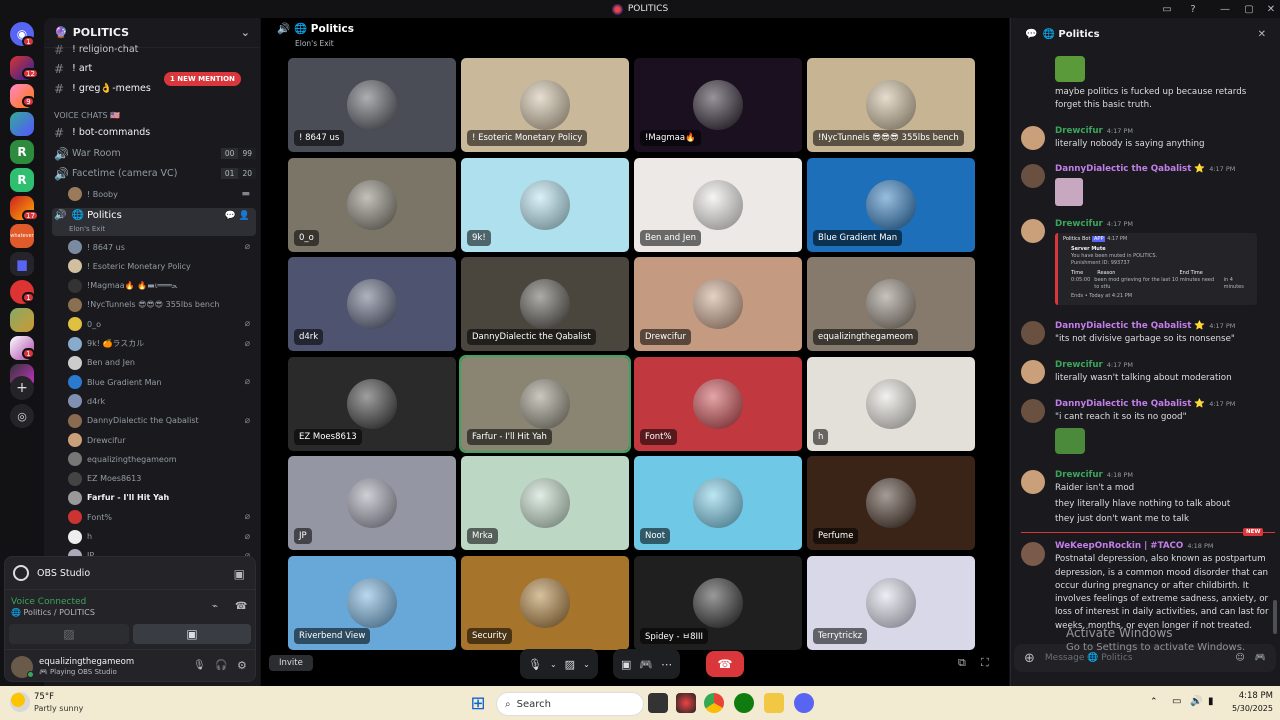 This screenshot has width=1280, height=720. I want to click on mic-control: 🎙 ⌄ ▨ ⌄, so click(559, 664).